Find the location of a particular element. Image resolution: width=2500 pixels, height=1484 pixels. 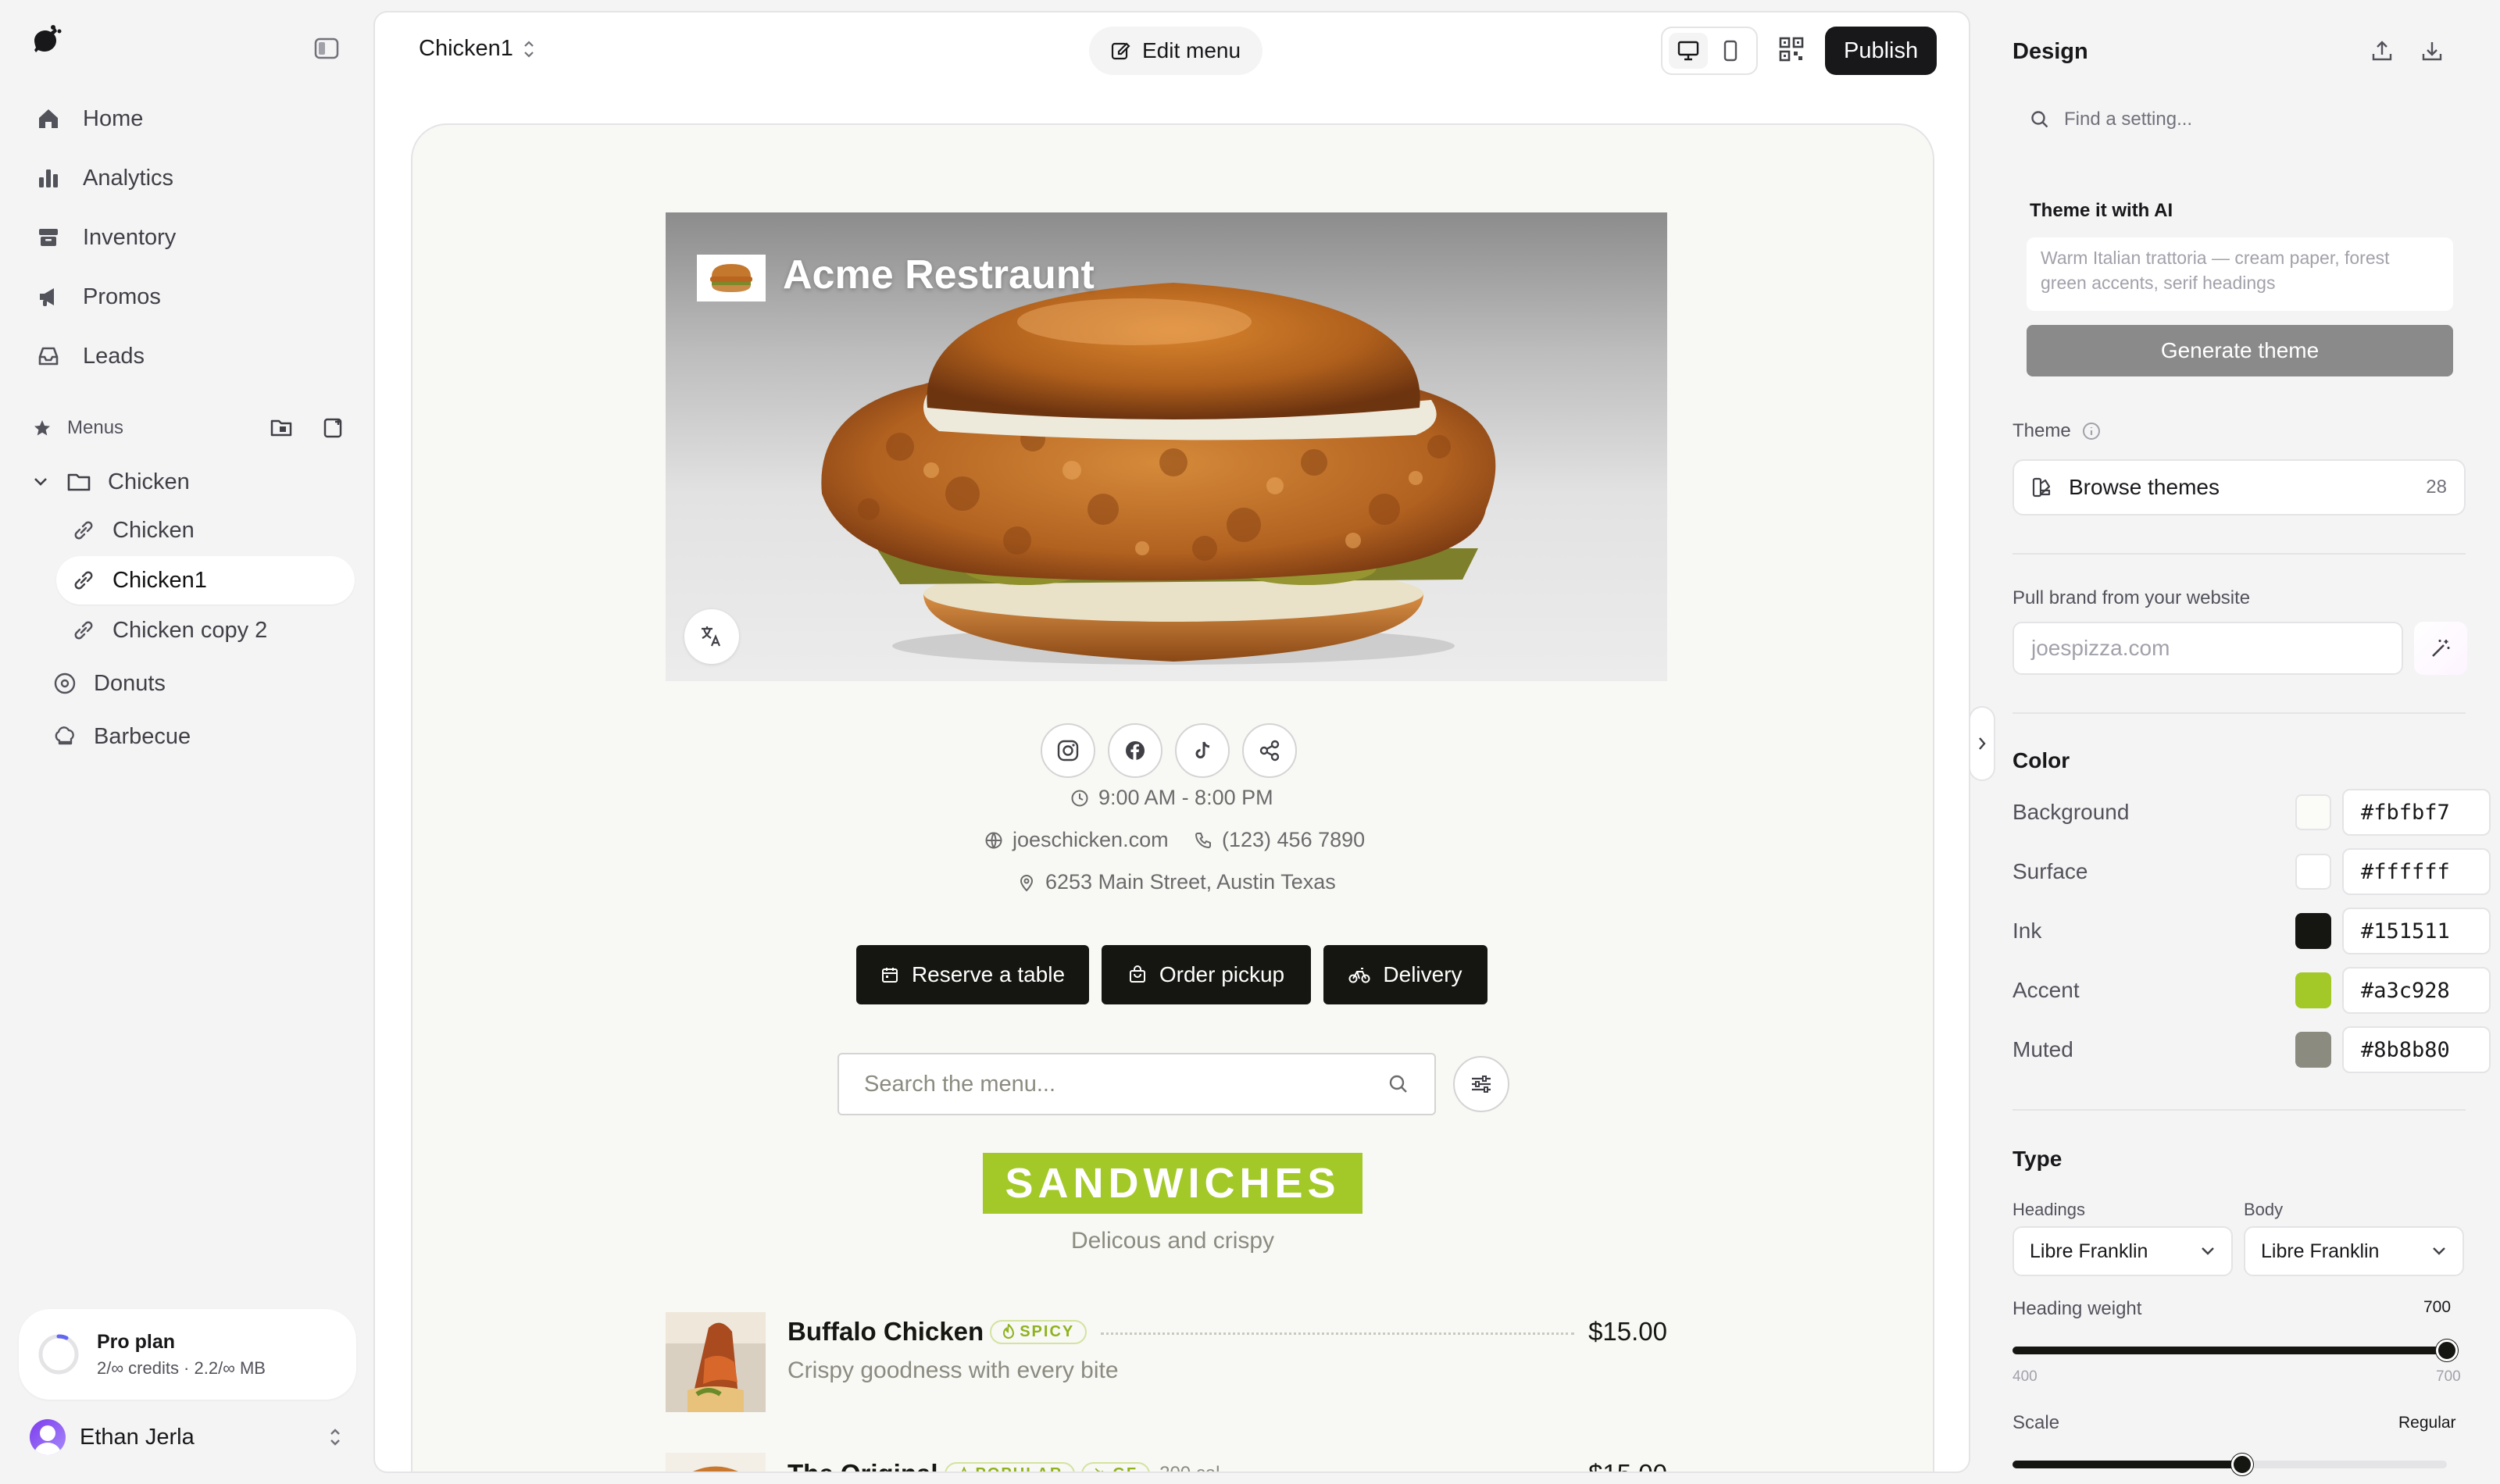

app-logo is located at coordinates (47, 42).